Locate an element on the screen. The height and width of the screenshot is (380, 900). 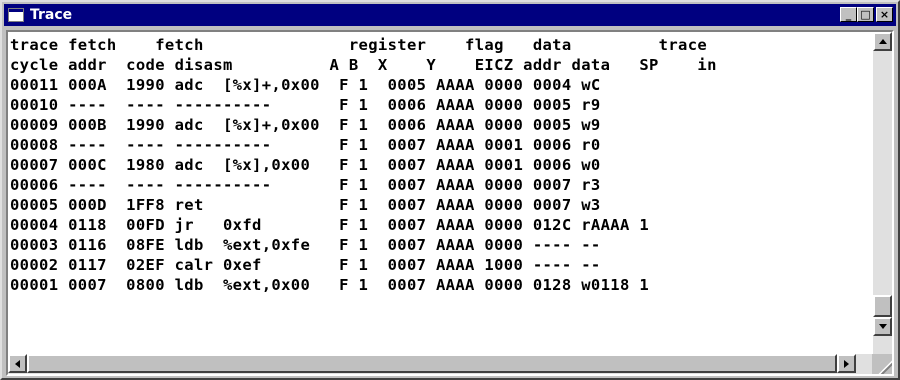
scroll-up-button is located at coordinates (882, 41).